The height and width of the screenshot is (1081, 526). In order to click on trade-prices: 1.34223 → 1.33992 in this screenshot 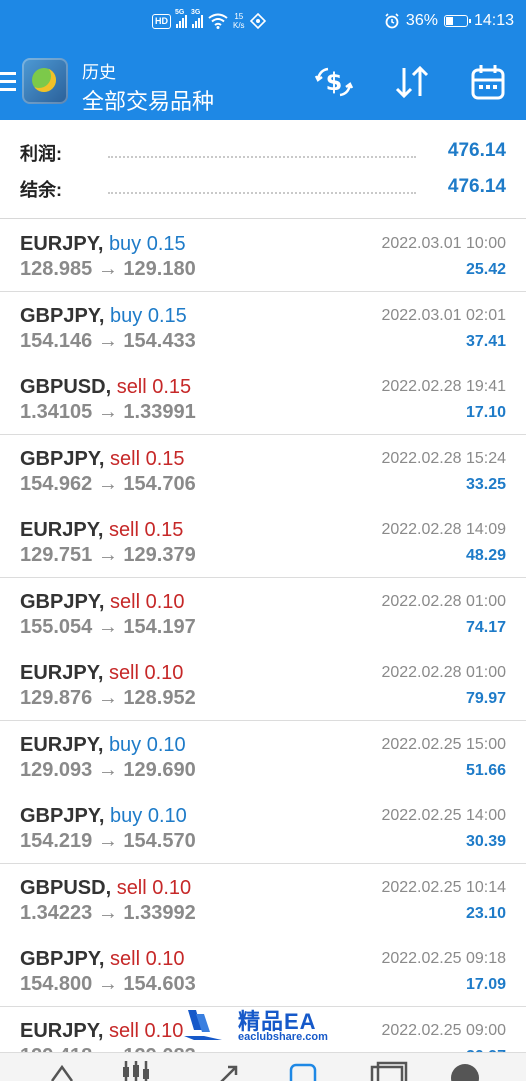, I will do `click(108, 913)`.